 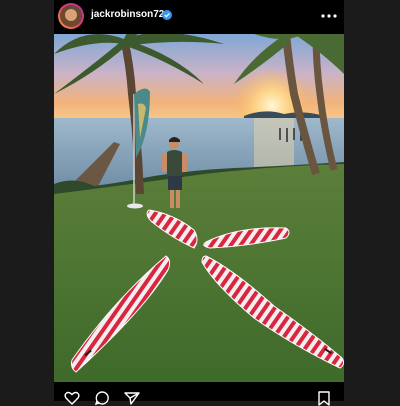 What do you see at coordinates (102, 398) in the screenshot?
I see `comment-icon` at bounding box center [102, 398].